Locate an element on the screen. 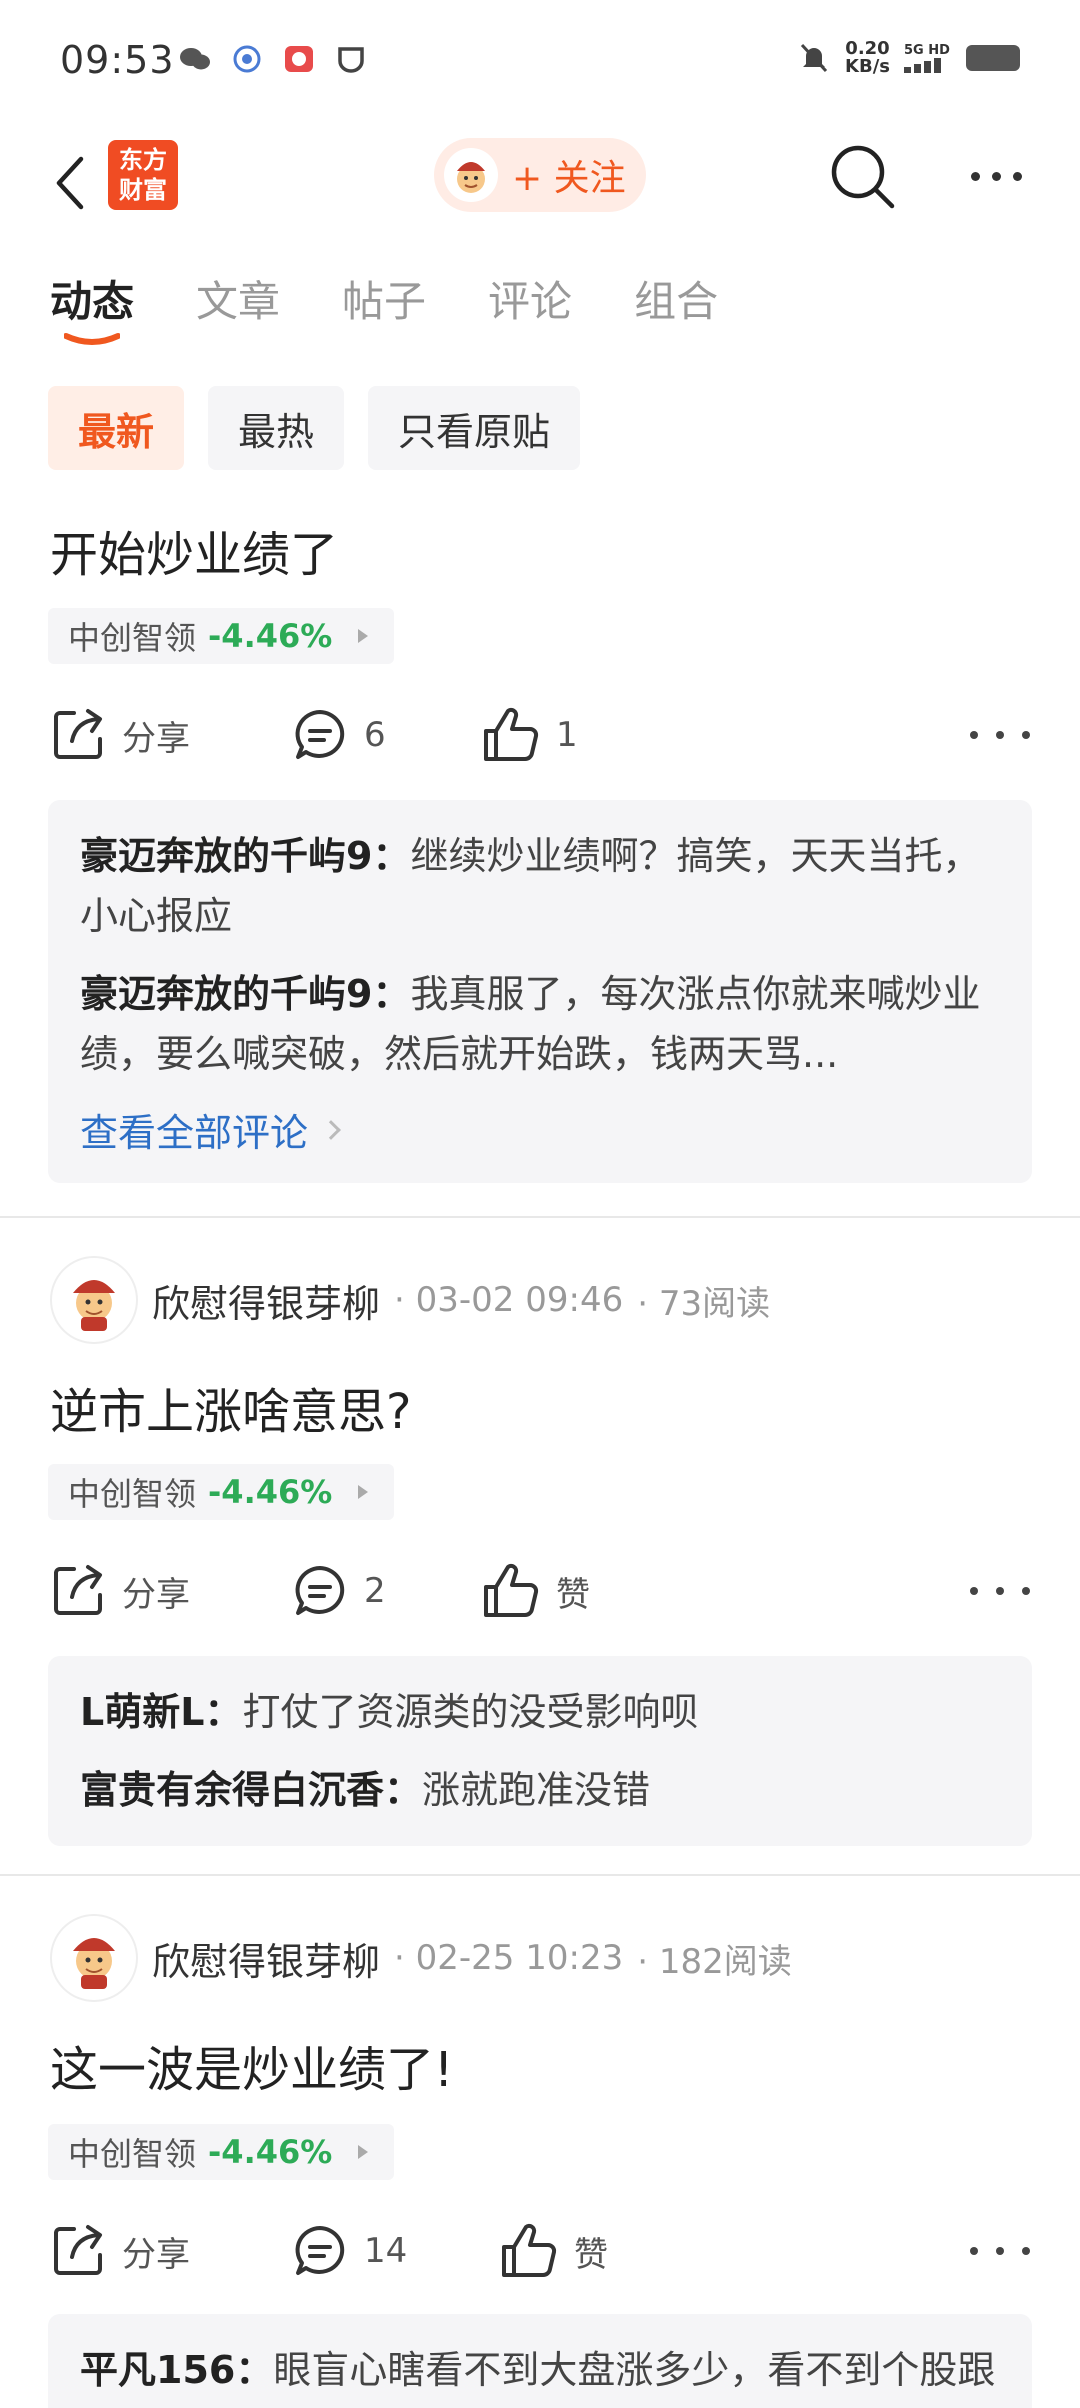 The image size is (1080, 2408). fortune-god-avatar-icon is located at coordinates (94, 1963).